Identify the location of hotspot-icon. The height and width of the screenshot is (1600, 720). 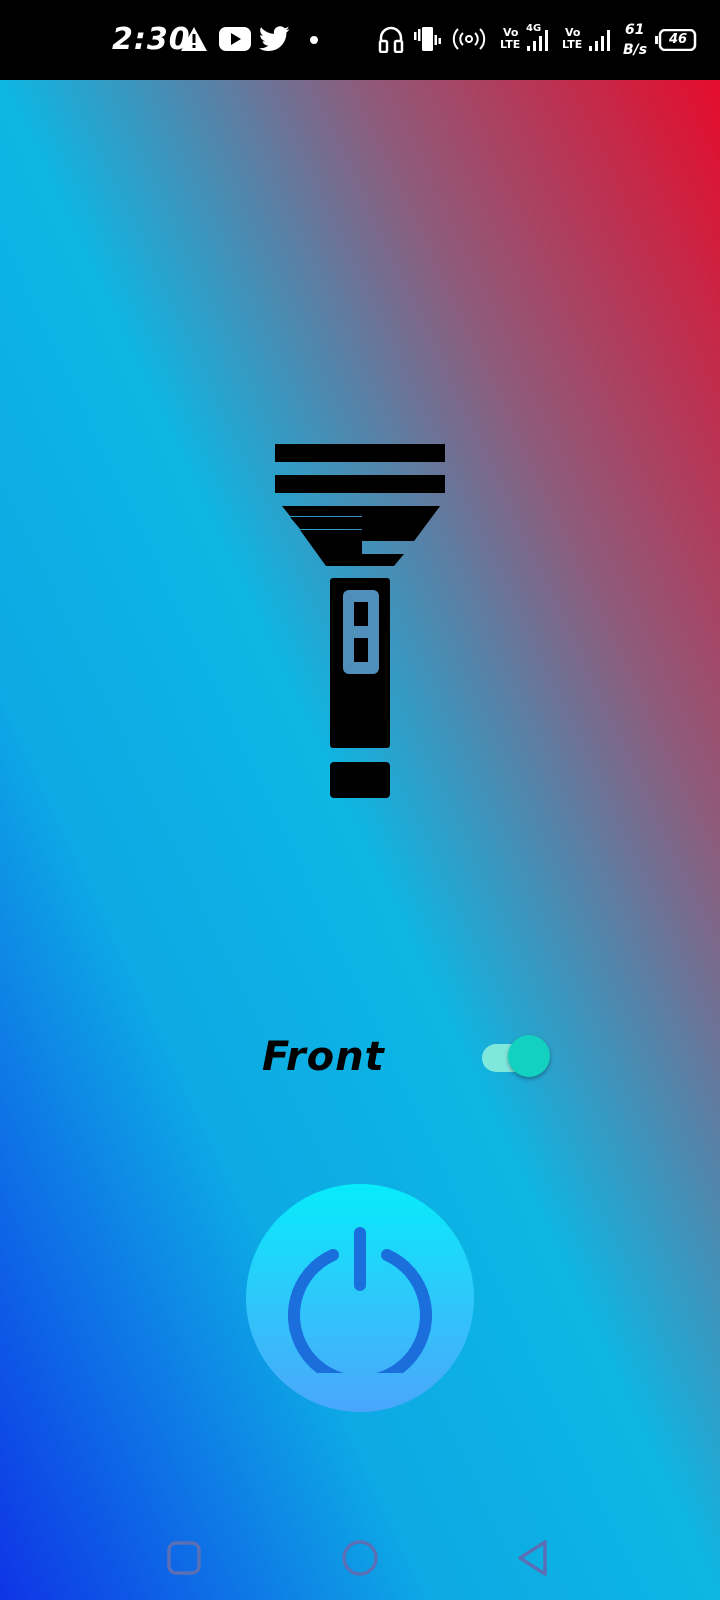
(469, 39).